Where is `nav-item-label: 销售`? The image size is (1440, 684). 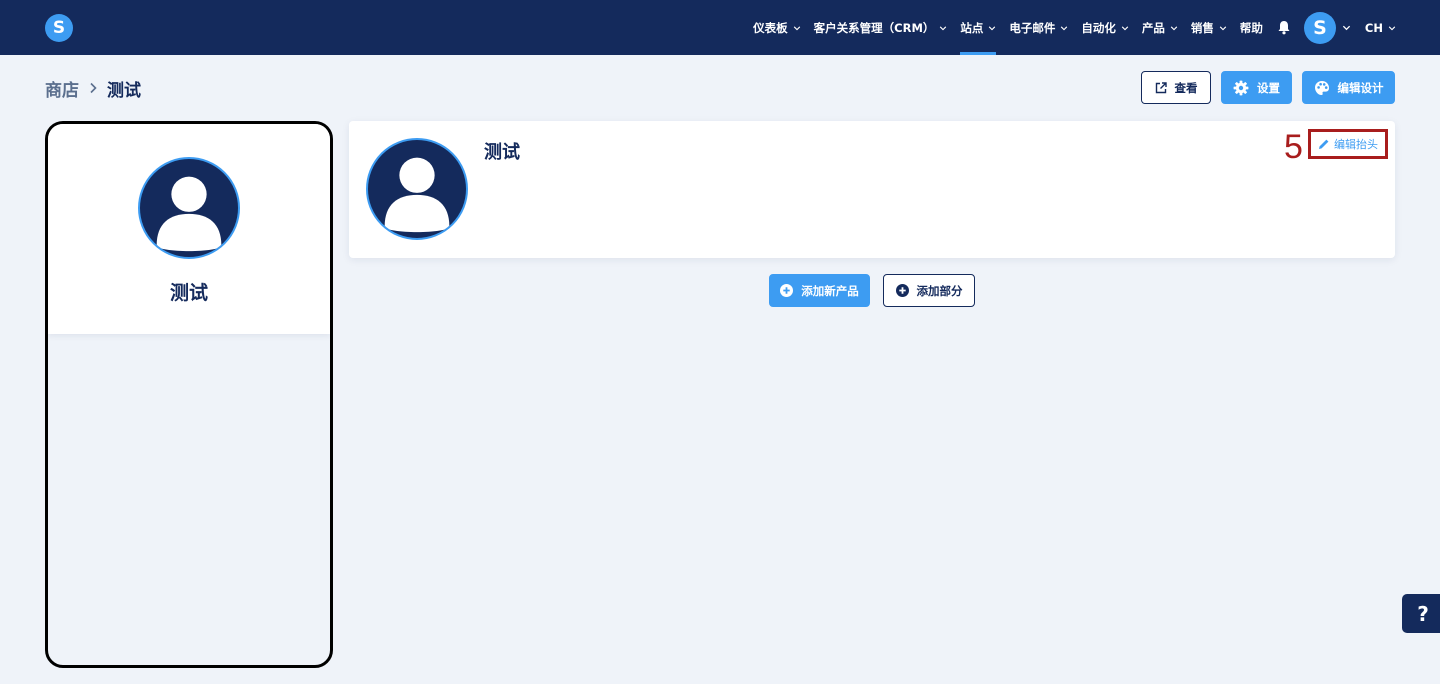
nav-item-label: 销售 is located at coordinates (1202, 27).